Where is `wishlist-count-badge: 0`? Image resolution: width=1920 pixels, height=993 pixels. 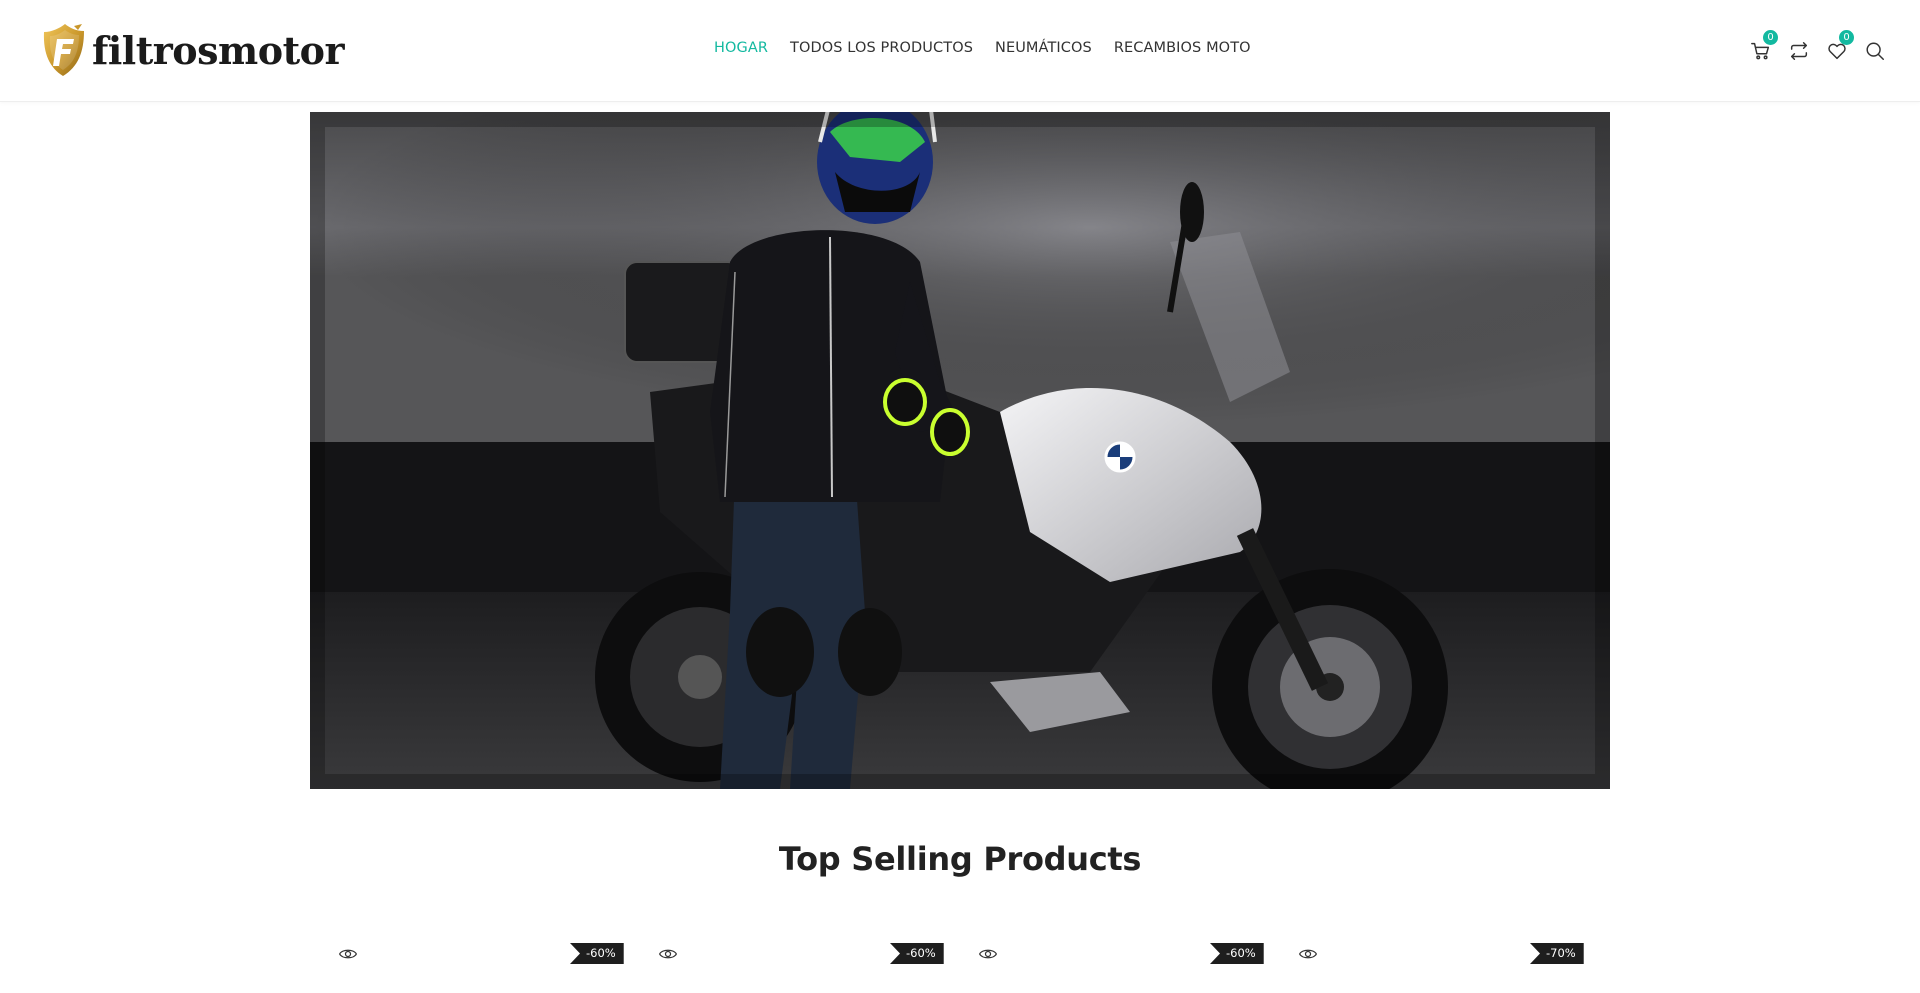
wishlist-count-badge: 0 is located at coordinates (1846, 37).